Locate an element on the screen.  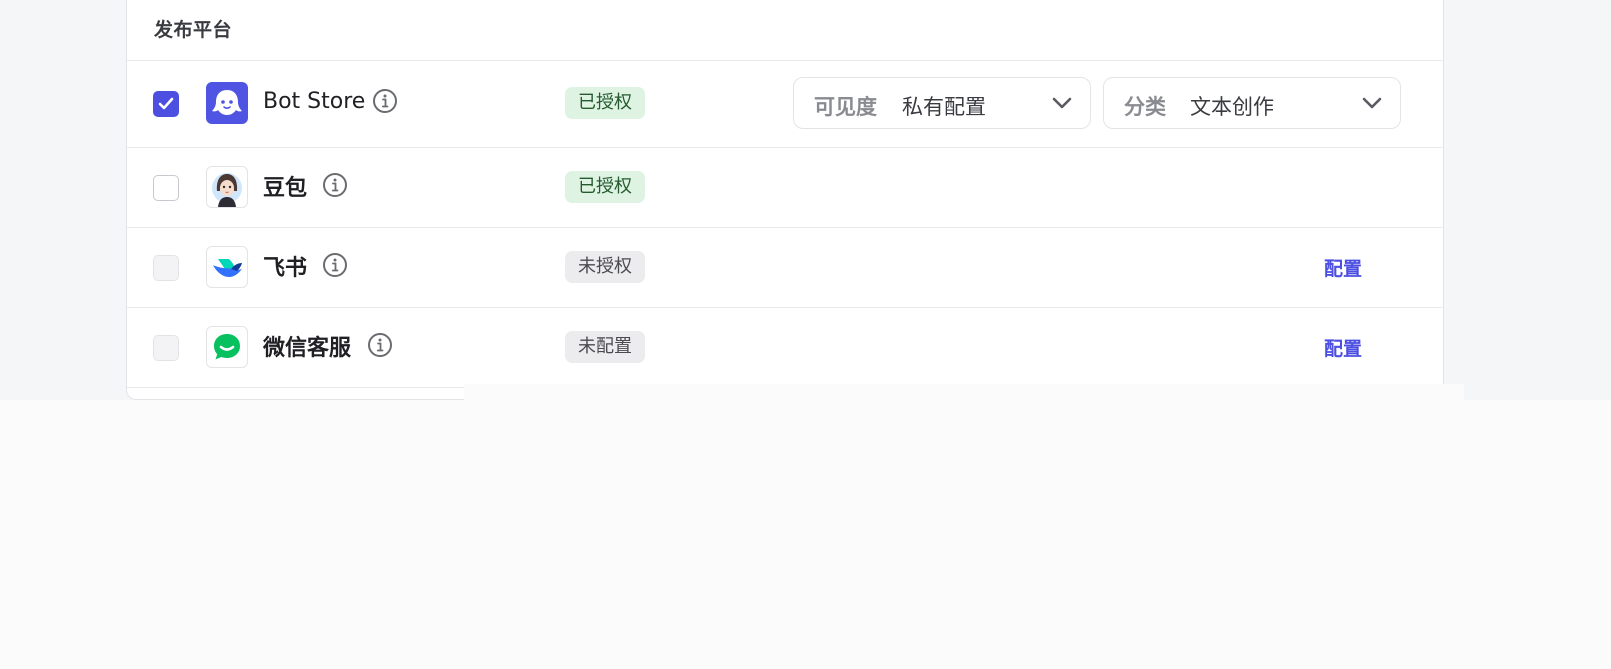
platform-row-feishu: 飞书 未授权 配置 is located at coordinates (785, 267).